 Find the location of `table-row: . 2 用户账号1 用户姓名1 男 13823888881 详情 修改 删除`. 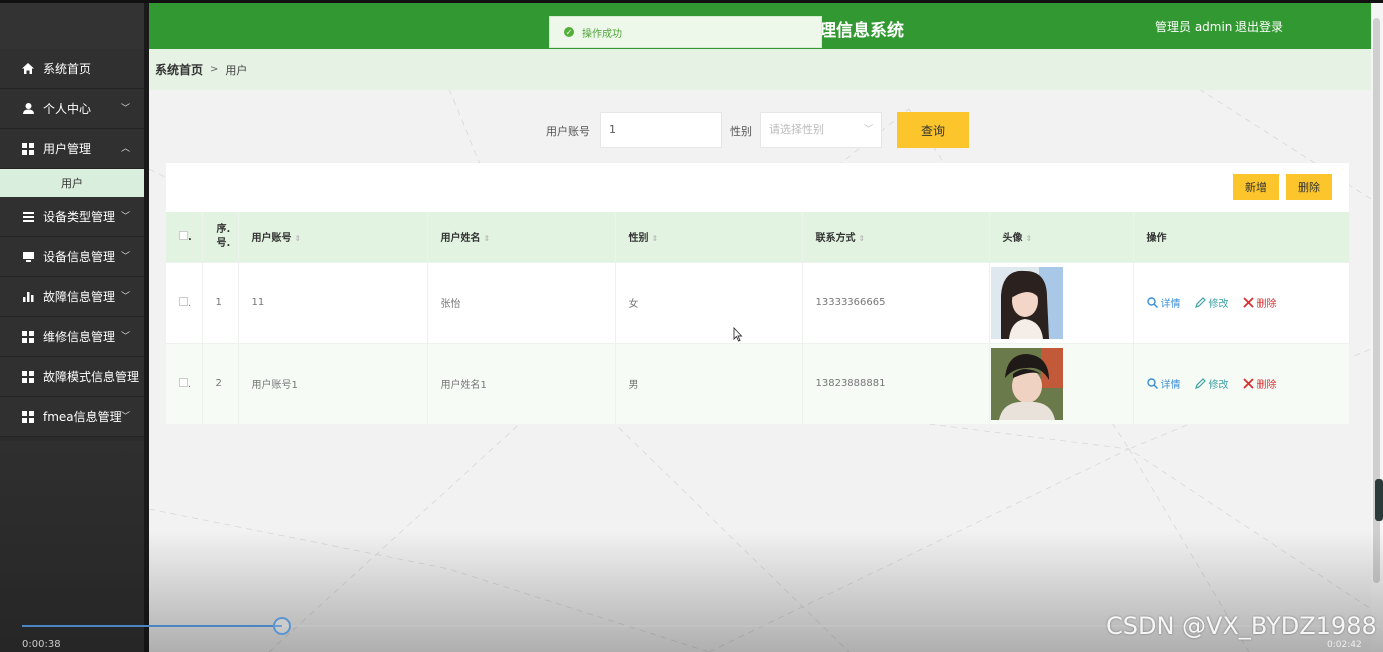

table-row: . 2 用户账号1 用户姓名1 男 13823888881 详情 修改 删除 is located at coordinates (758, 383).